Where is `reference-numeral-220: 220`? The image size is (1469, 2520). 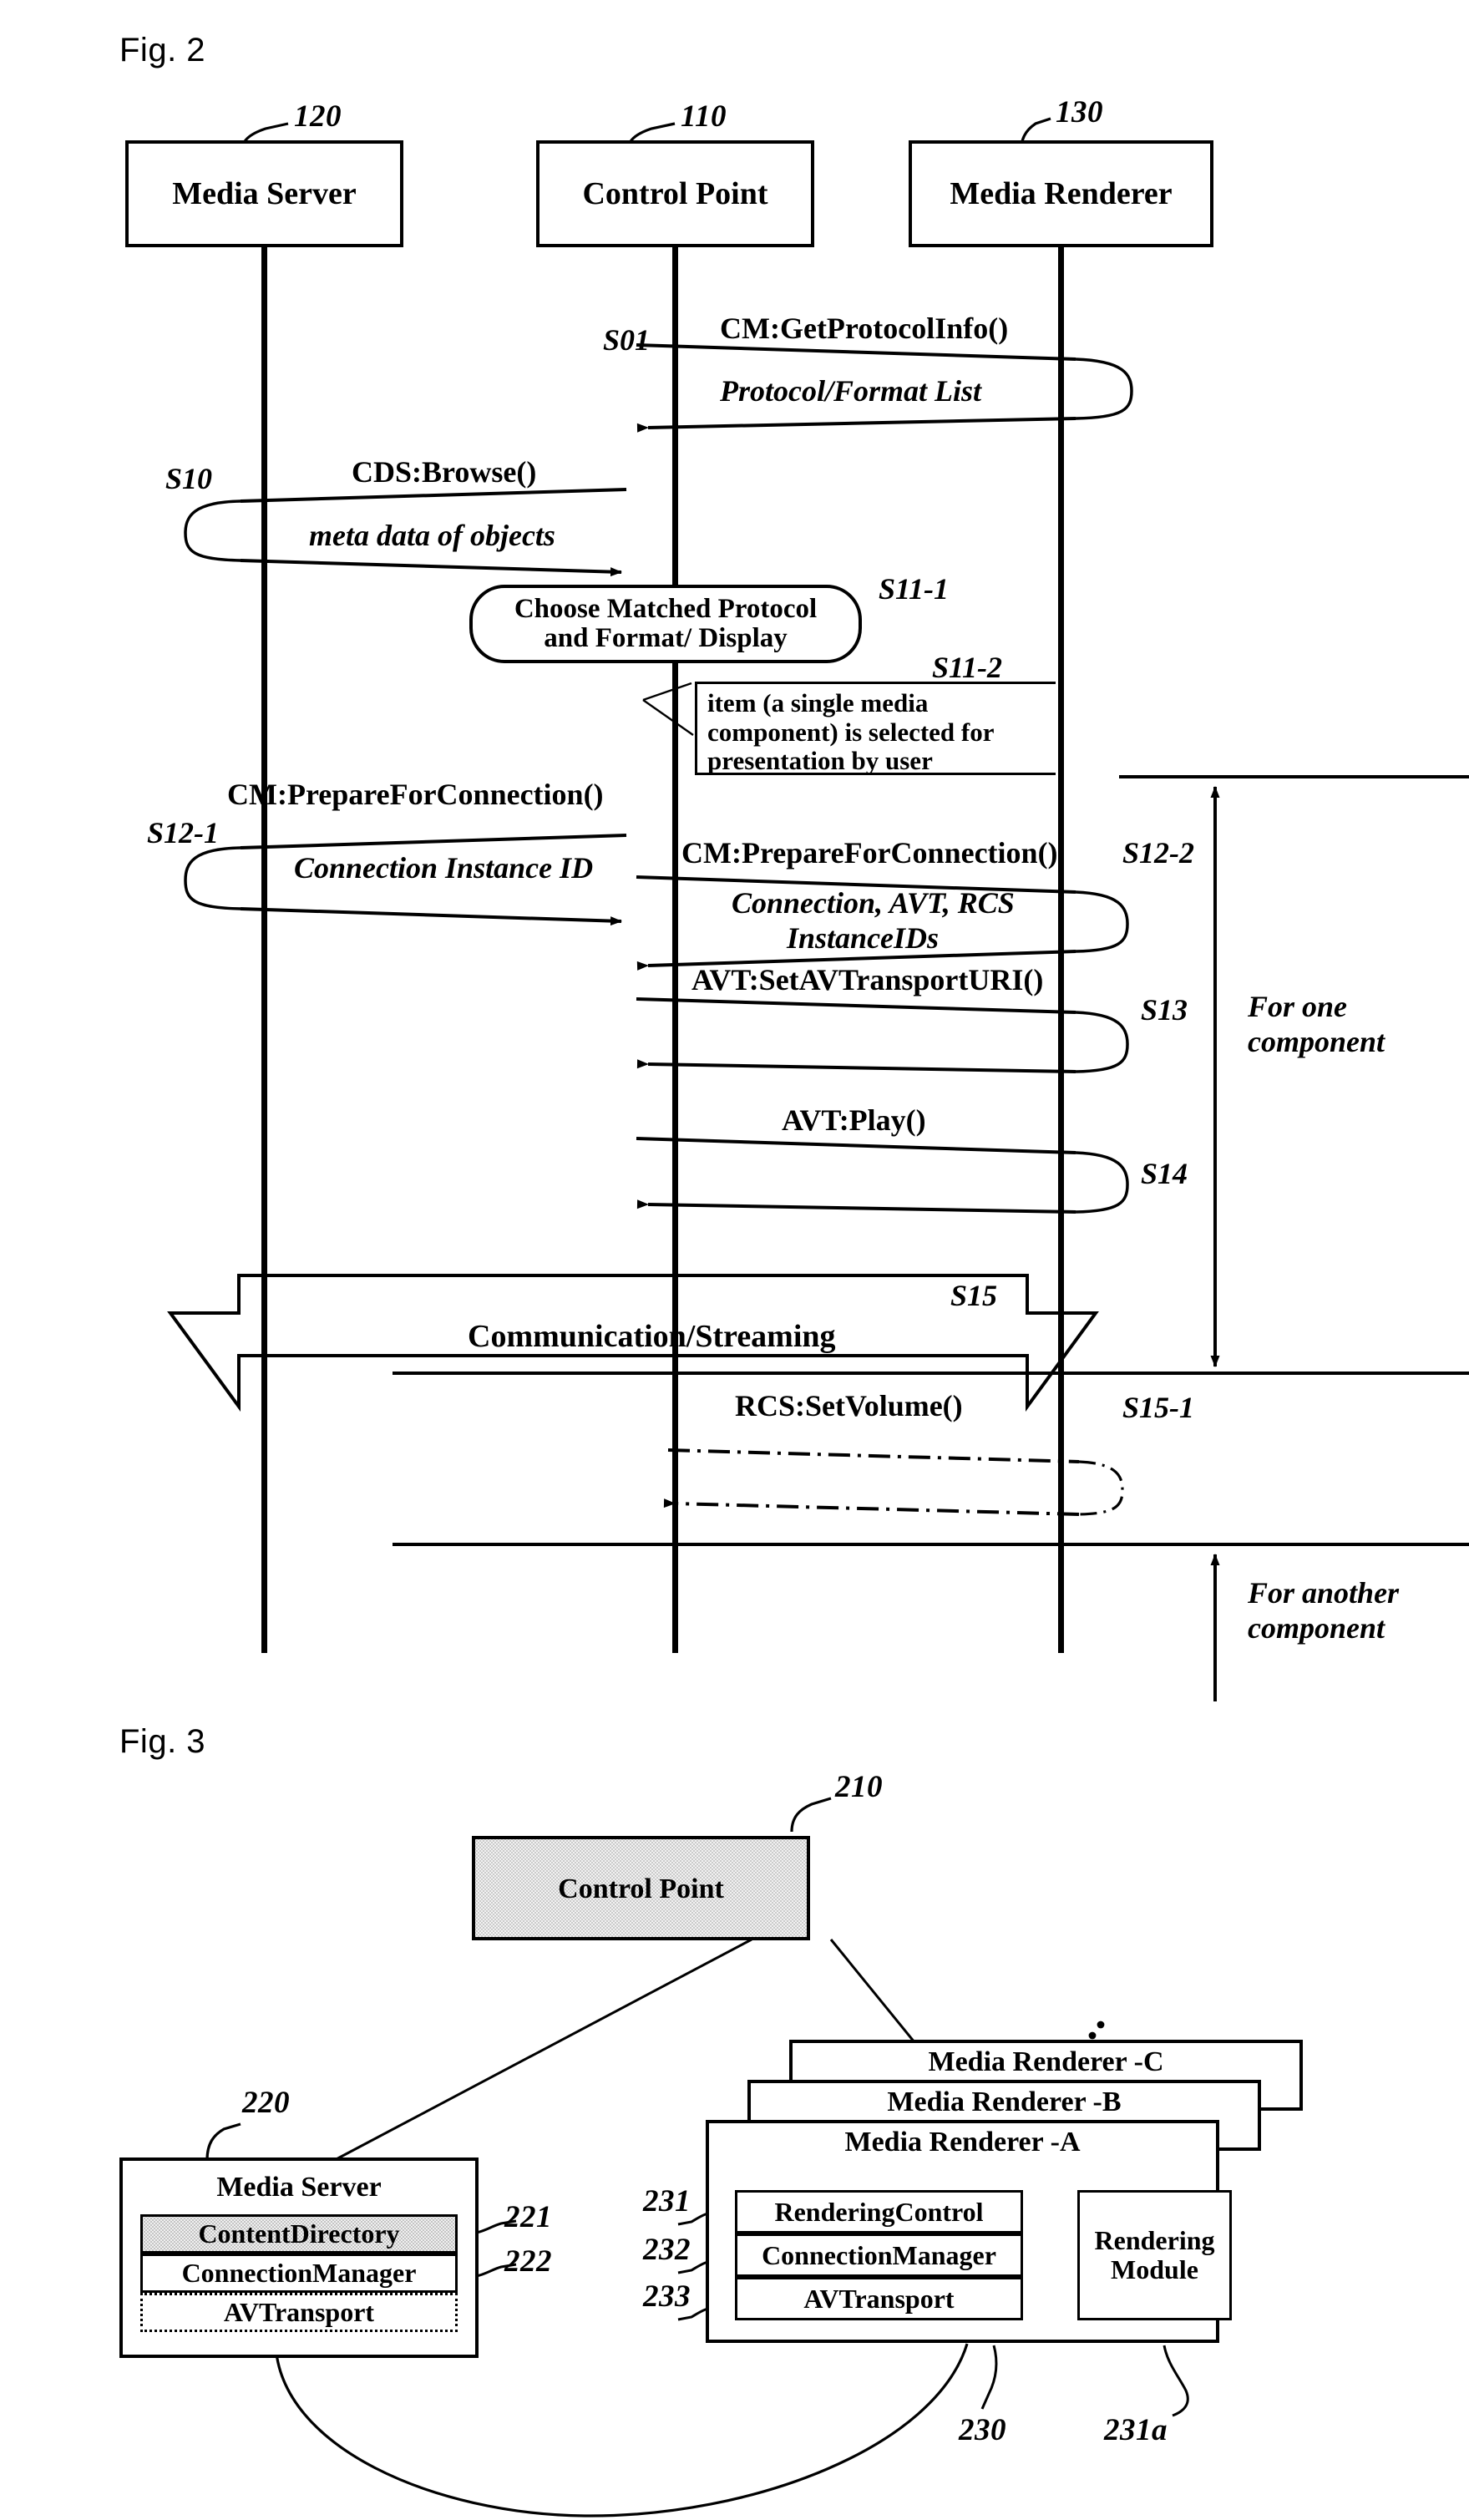
reference-numeral-220: 220 is located at coordinates (266, 2103).